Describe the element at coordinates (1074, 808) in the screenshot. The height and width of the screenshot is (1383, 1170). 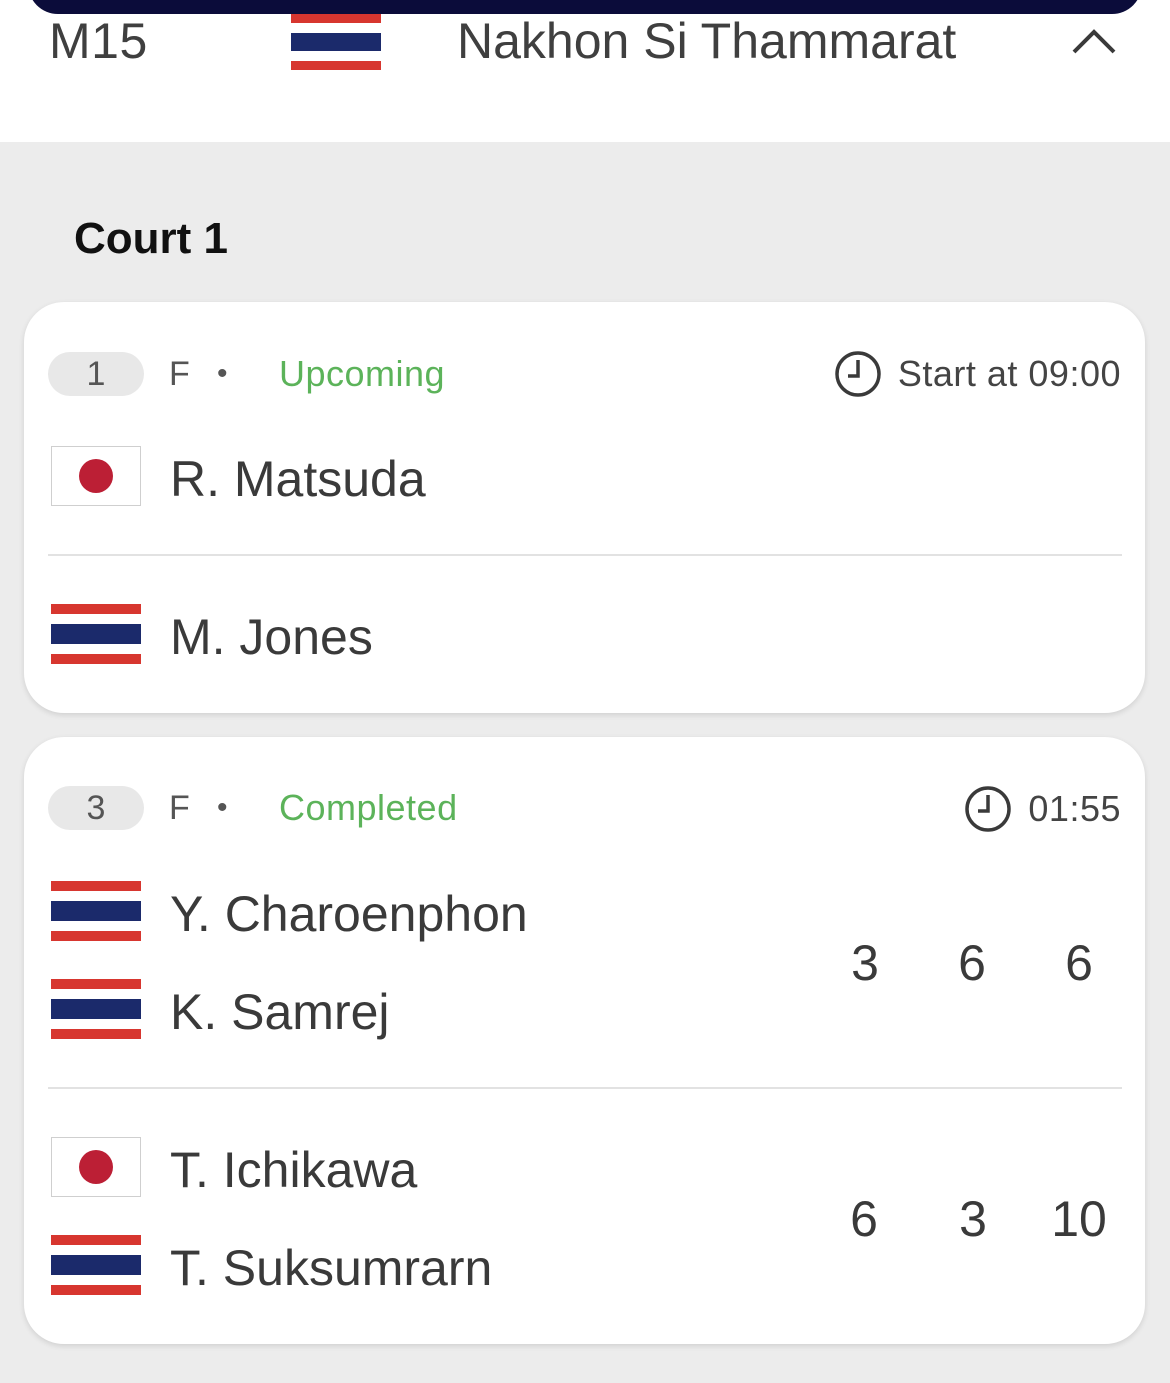
I see `time-text: 01:55` at that location.